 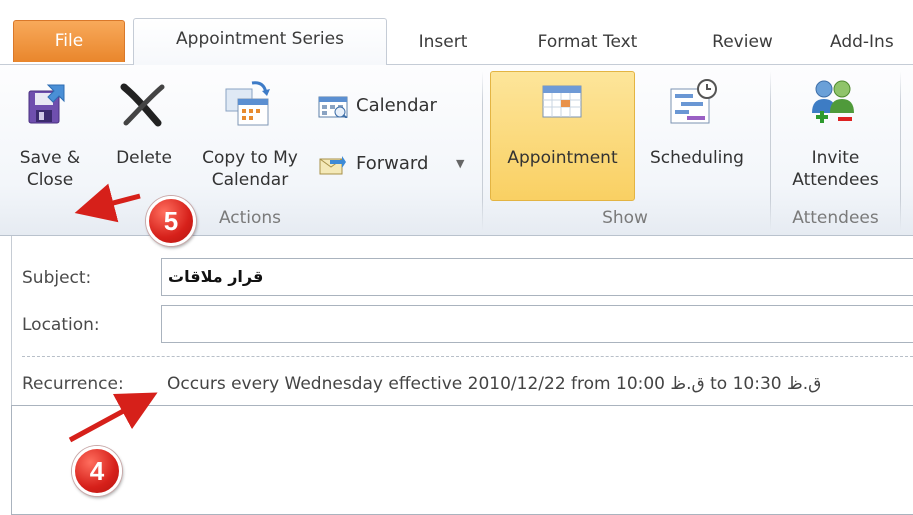 What do you see at coordinates (61, 325) in the screenshot?
I see `location-label: Location:` at bounding box center [61, 325].